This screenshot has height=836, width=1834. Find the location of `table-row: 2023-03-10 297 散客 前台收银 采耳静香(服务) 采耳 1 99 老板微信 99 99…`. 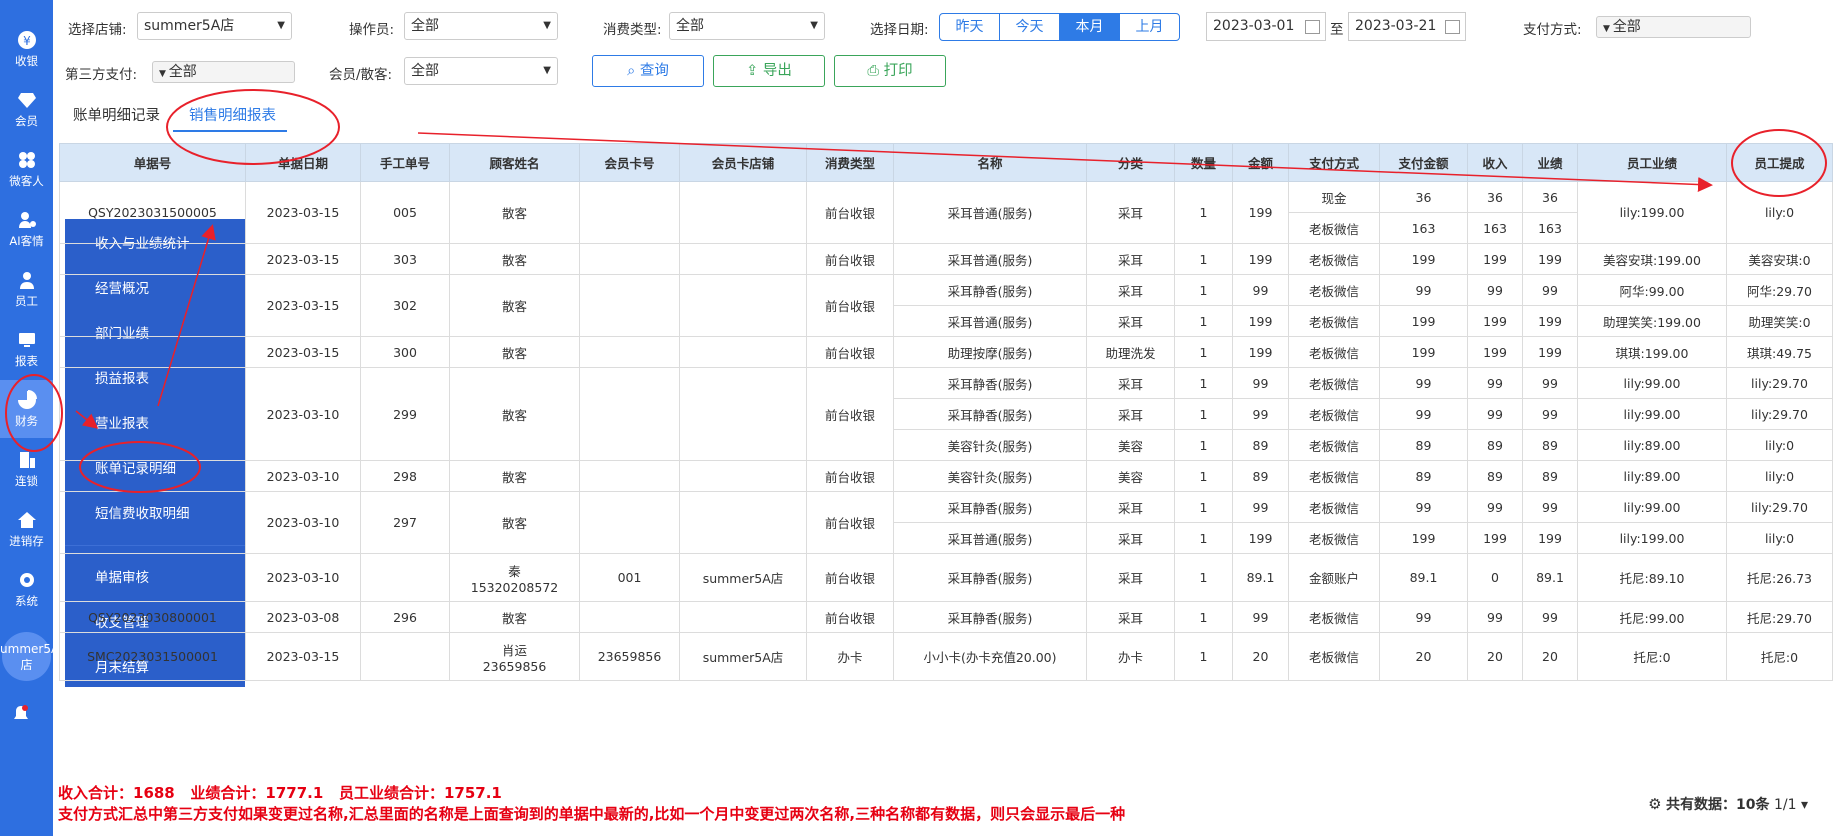

table-row: 2023-03-10 297 散客 前台收银 采耳静香(服务) 采耳 1 99 老板微信 99 99… is located at coordinates (946, 522).